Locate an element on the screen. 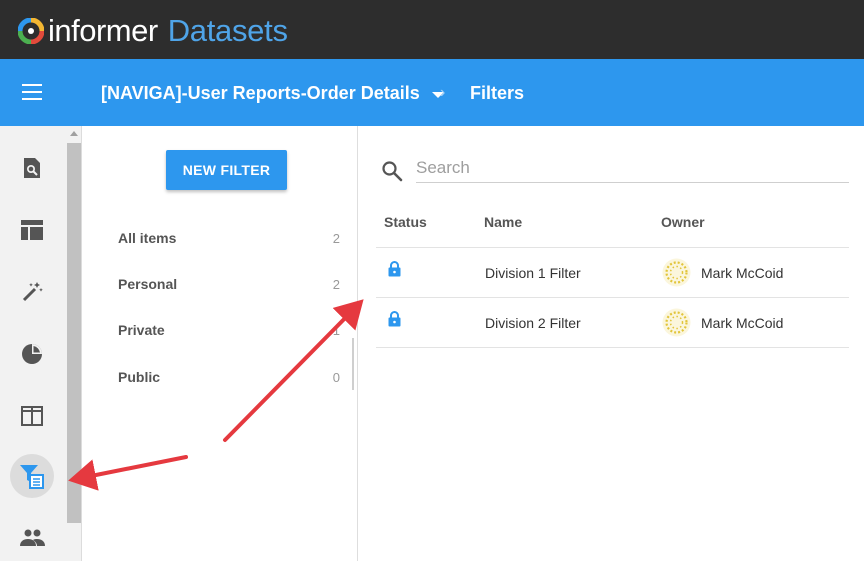  sidebar-item-filters is located at coordinates (32, 476).